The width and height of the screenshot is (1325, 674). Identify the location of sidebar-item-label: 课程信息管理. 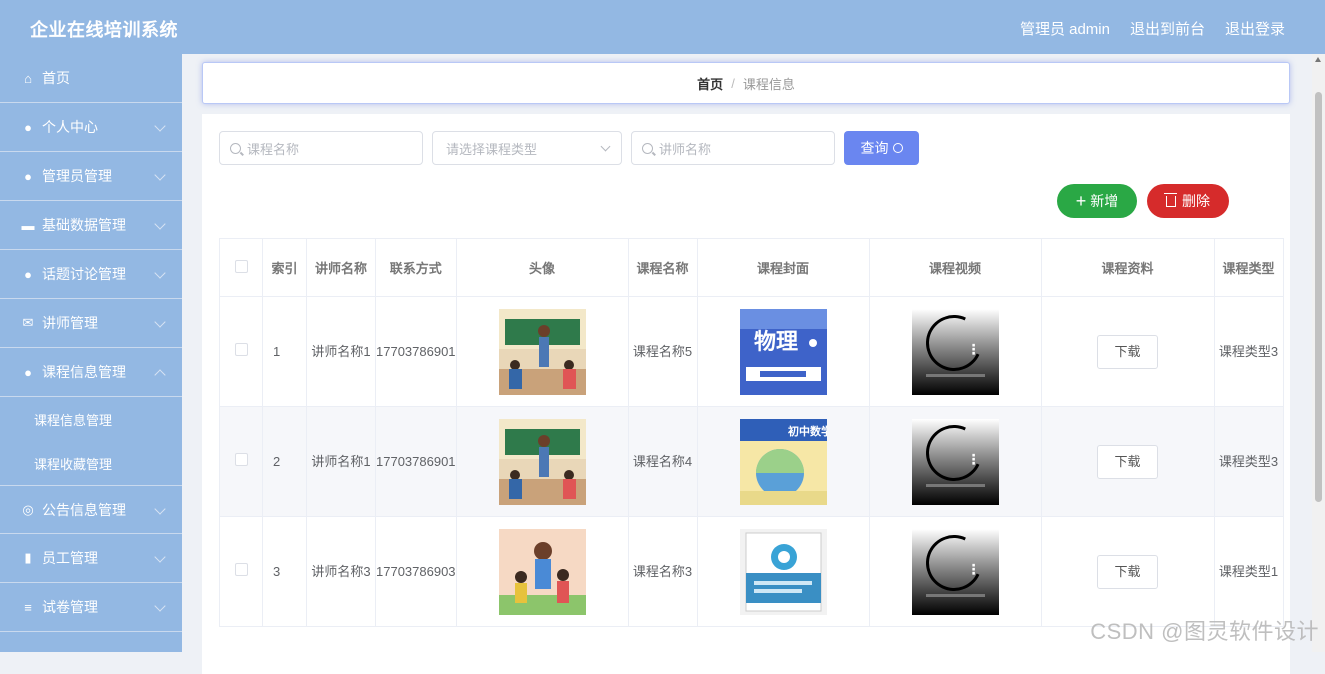
(84, 372).